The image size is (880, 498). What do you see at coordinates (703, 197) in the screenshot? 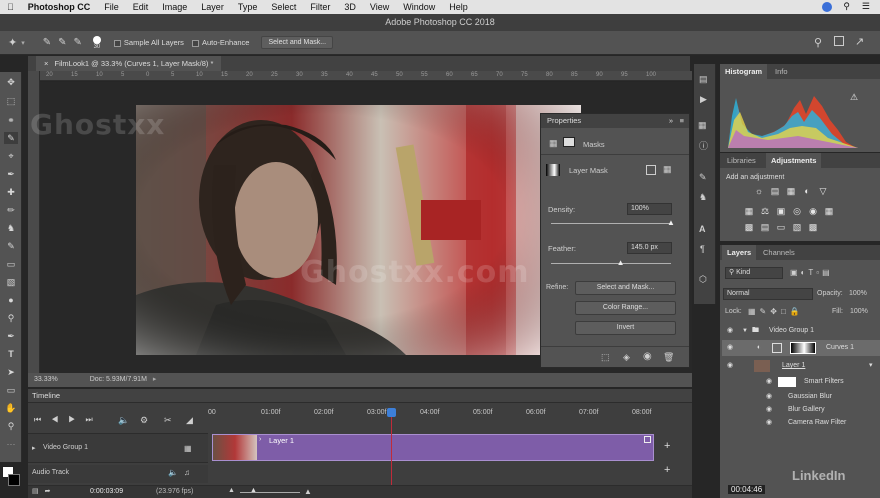
I see `clone-source-icon: ♞` at bounding box center [703, 197].